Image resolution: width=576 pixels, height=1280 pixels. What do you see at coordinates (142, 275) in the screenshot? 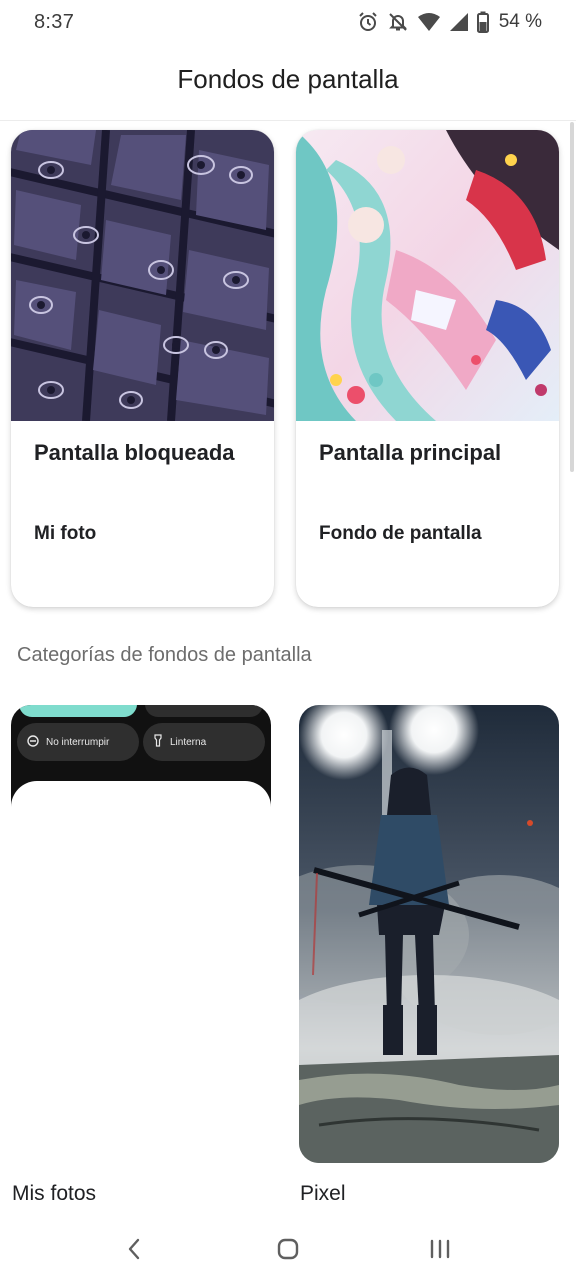
I see `lock-screen-preview` at bounding box center [142, 275].